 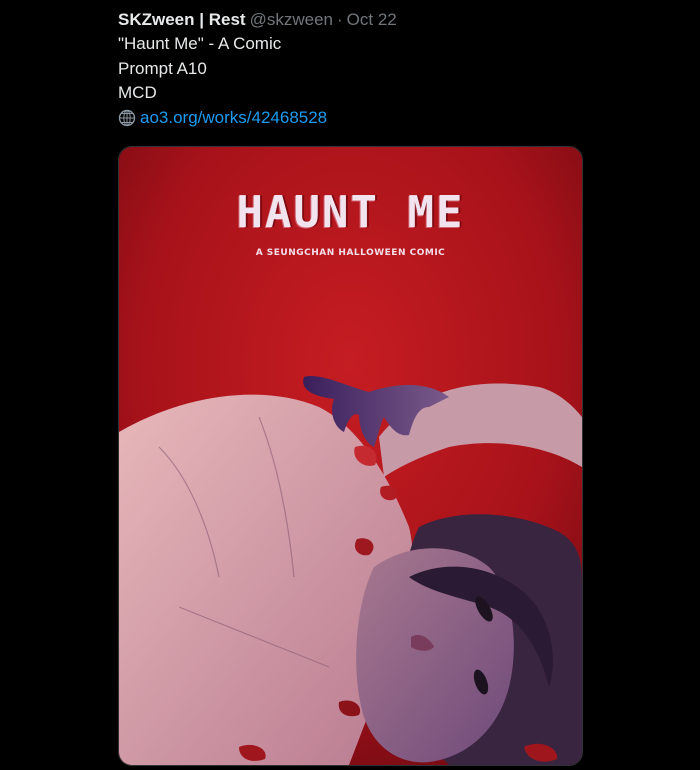 What do you see at coordinates (182, 19) in the screenshot?
I see `author-name: SKZween | Rest` at bounding box center [182, 19].